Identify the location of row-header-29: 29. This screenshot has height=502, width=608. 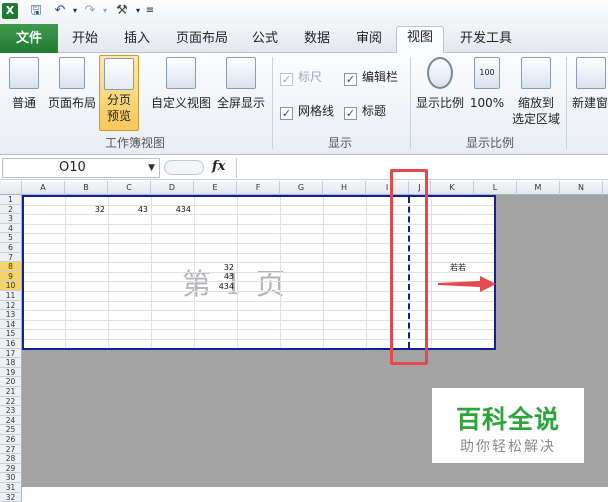
(11, 468).